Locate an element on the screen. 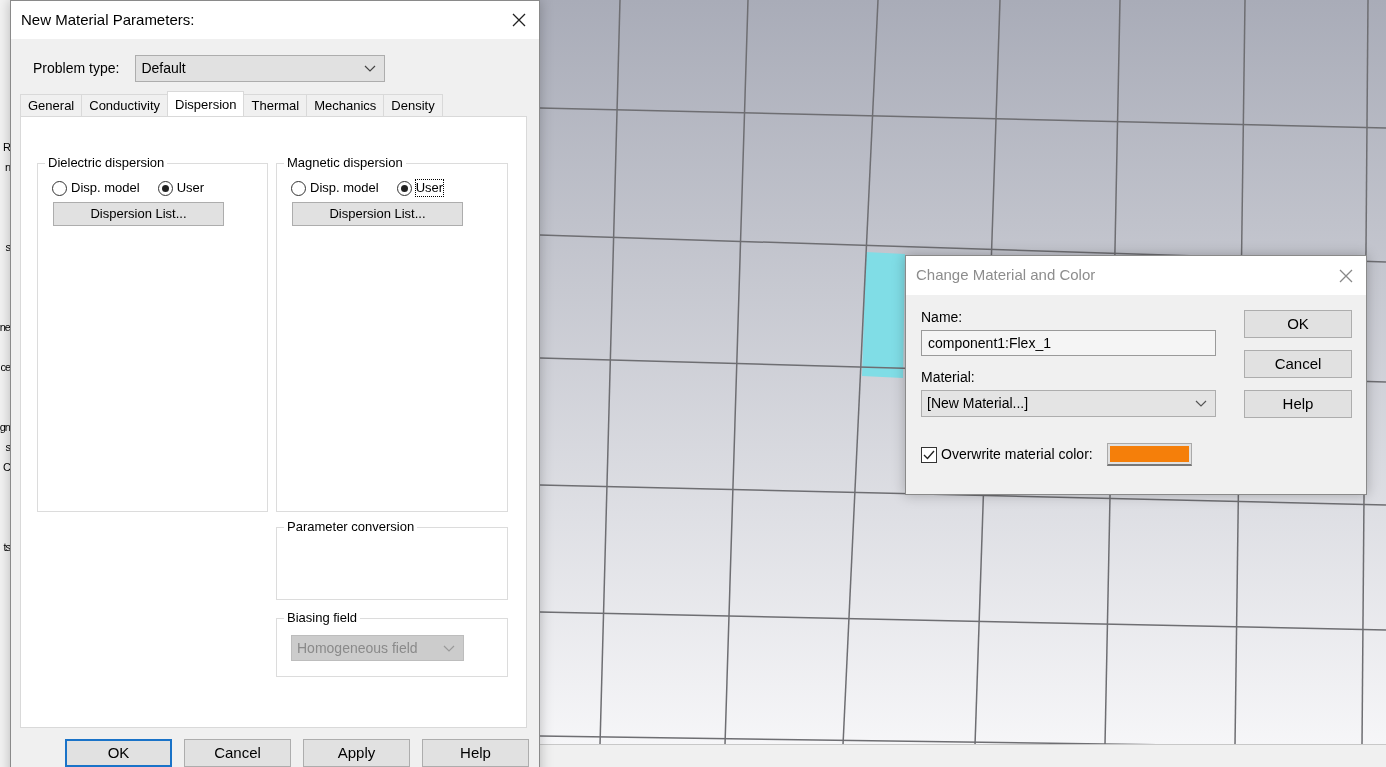 This screenshot has height=767, width=1386. text-fragment: gn is located at coordinates (5, 427).